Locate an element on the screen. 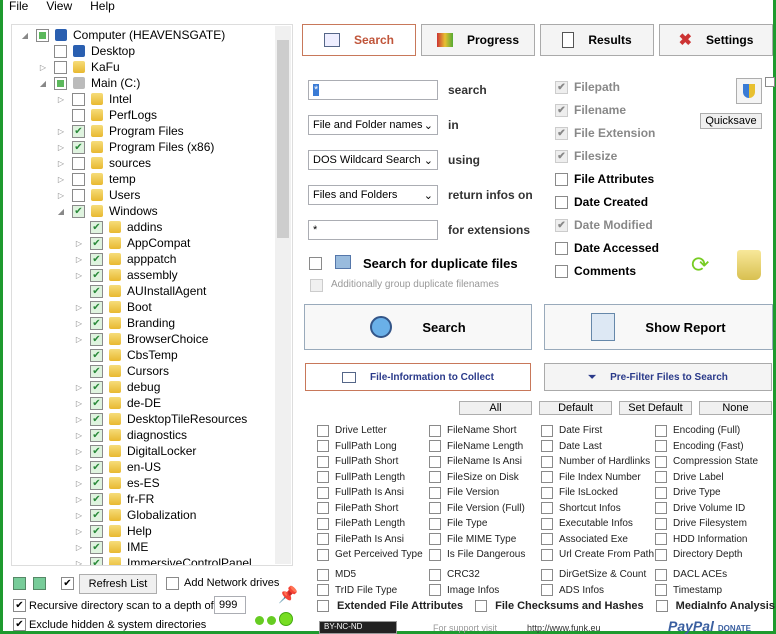 The image size is (776, 634). search-input: * is located at coordinates (373, 90).